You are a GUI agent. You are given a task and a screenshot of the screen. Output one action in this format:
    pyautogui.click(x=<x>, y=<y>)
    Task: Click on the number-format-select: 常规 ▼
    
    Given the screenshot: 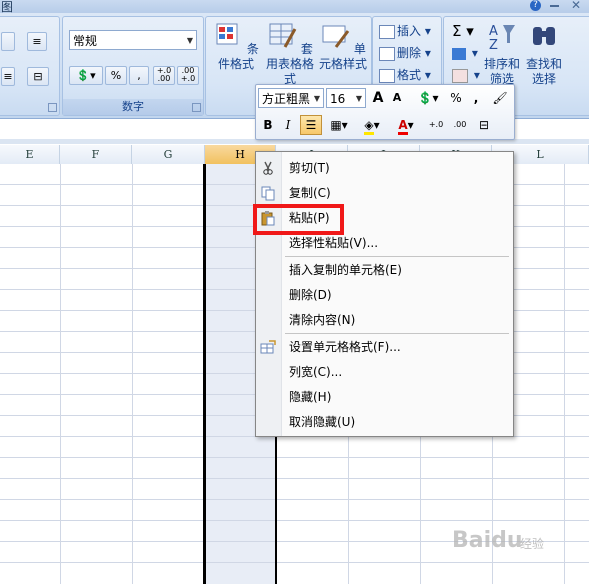 What is the action you would take?
    pyautogui.click(x=133, y=40)
    